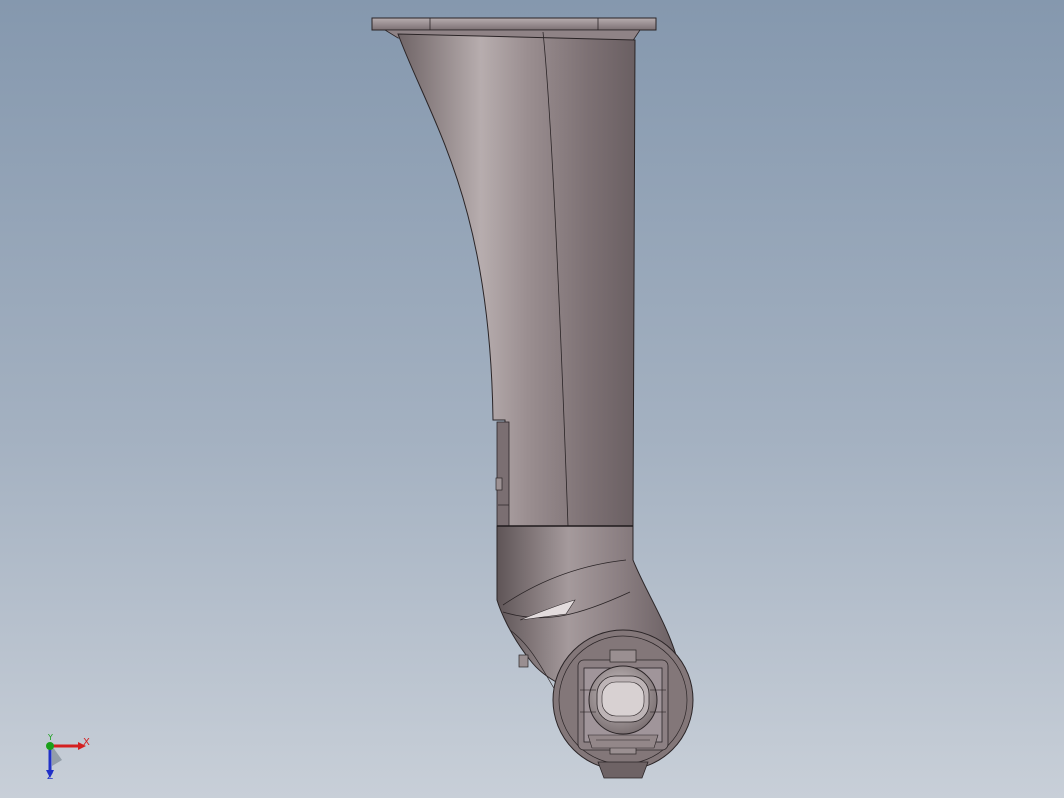 Image resolution: width=1064 pixels, height=798 pixels. Describe the element at coordinates (516, 279) in the screenshot. I see `upper-arm-body` at that location.